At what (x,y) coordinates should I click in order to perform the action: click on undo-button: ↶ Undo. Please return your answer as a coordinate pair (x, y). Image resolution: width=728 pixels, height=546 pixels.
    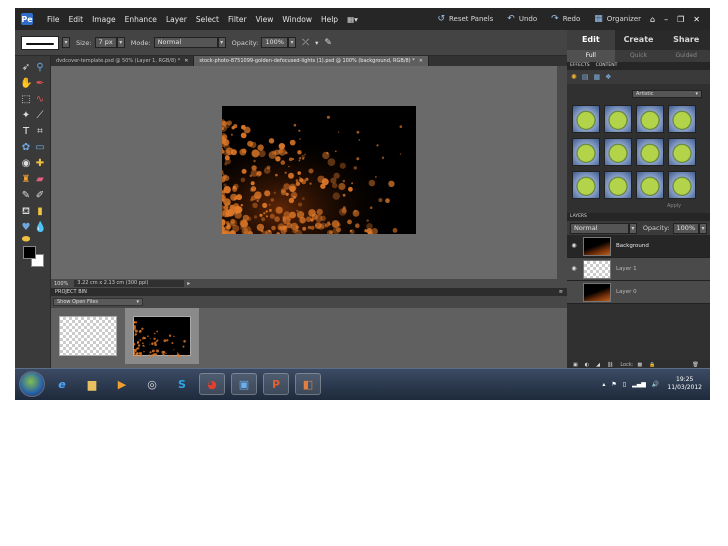
    Looking at the image, I should click on (522, 19).